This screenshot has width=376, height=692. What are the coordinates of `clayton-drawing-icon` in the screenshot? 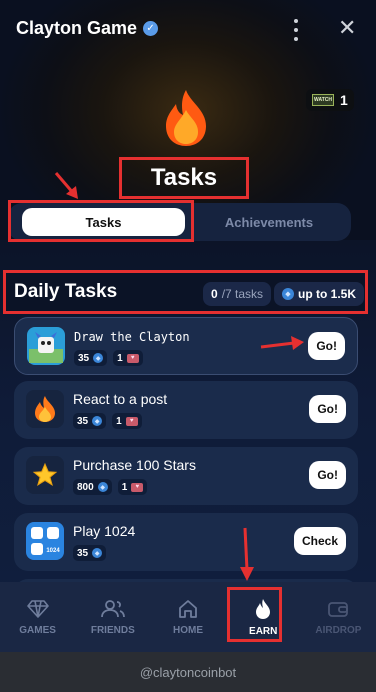 It's located at (46, 346).